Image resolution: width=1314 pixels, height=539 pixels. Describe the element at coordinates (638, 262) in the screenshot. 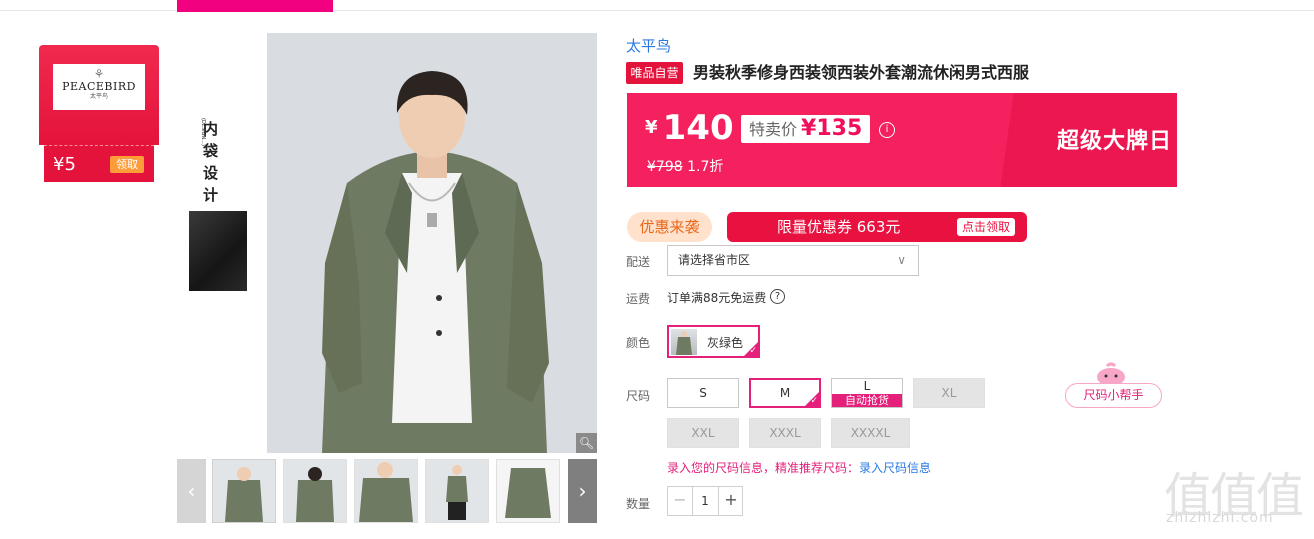

I see `delivery-label: 配送` at that location.